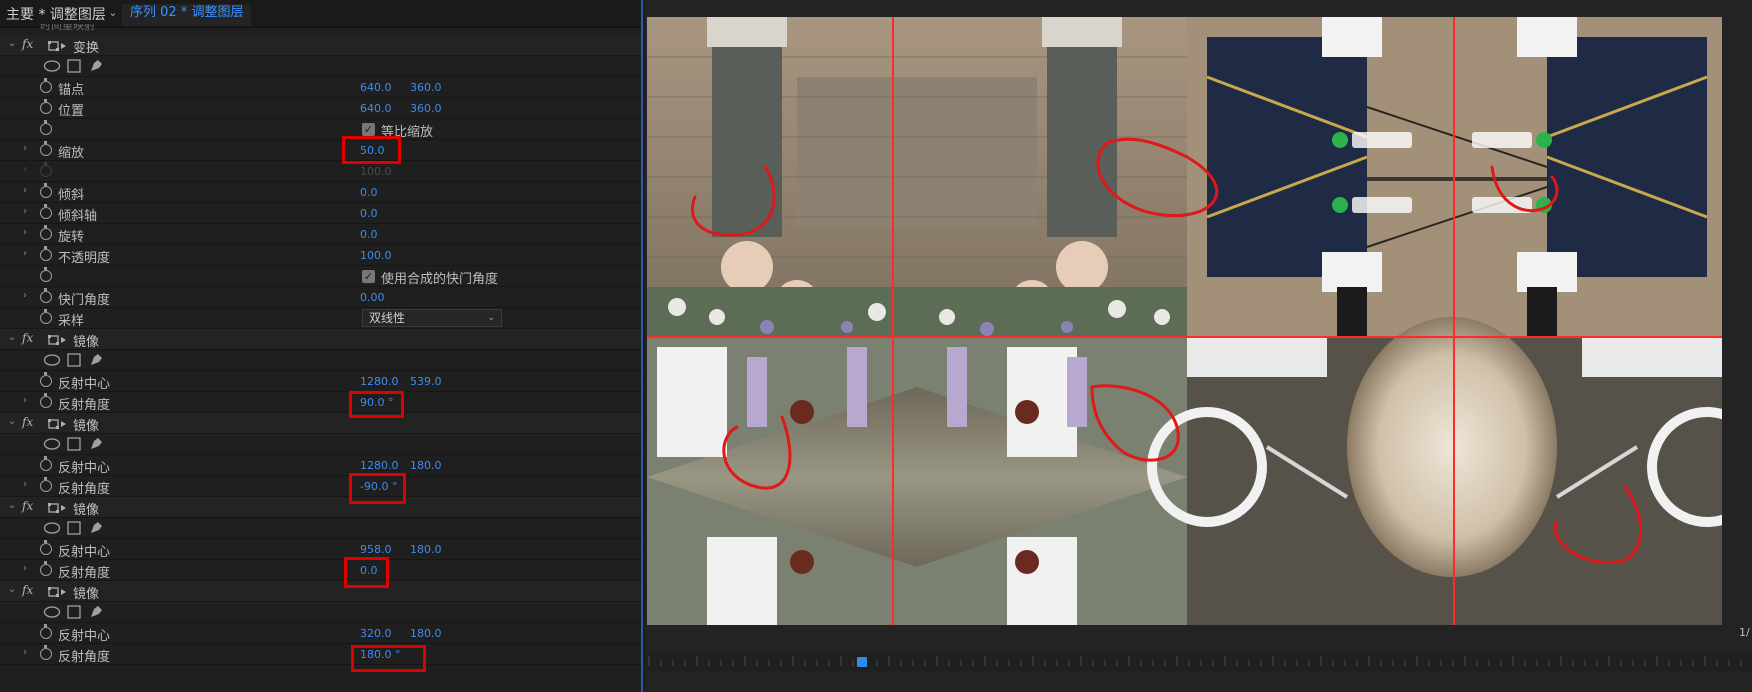 Image resolution: width=1752 pixels, height=692 pixels. Describe the element at coordinates (113, 13) in the screenshot. I see `chevron-down-icon: ⌄` at that location.